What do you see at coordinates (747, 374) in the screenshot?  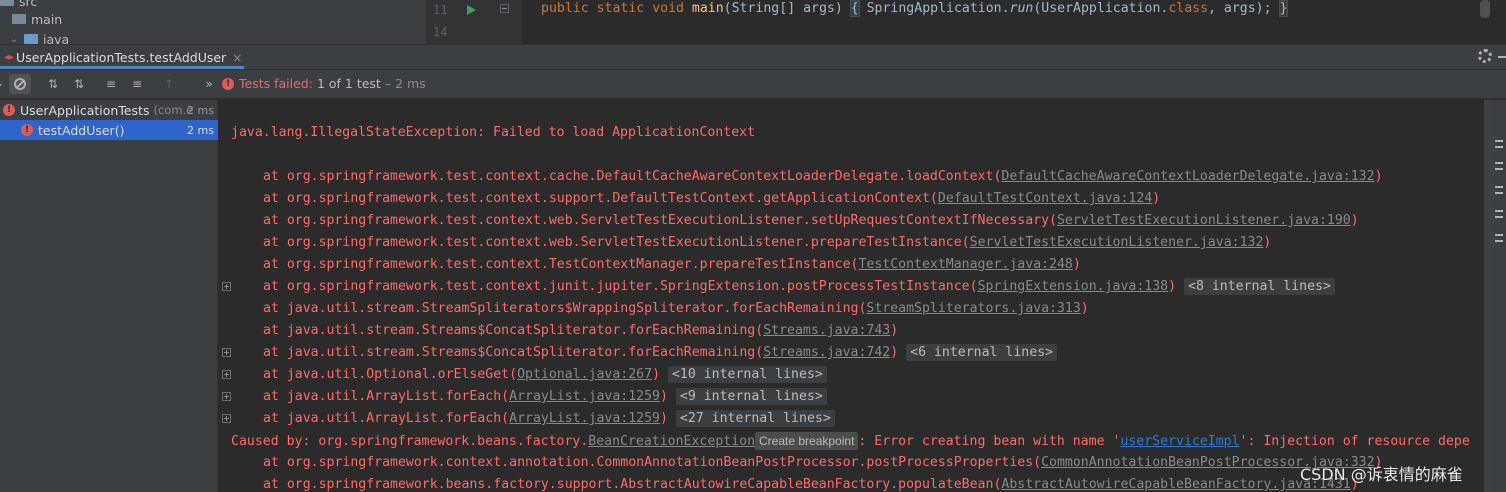 I see `internal-lines-fold: <10 internal lines>` at bounding box center [747, 374].